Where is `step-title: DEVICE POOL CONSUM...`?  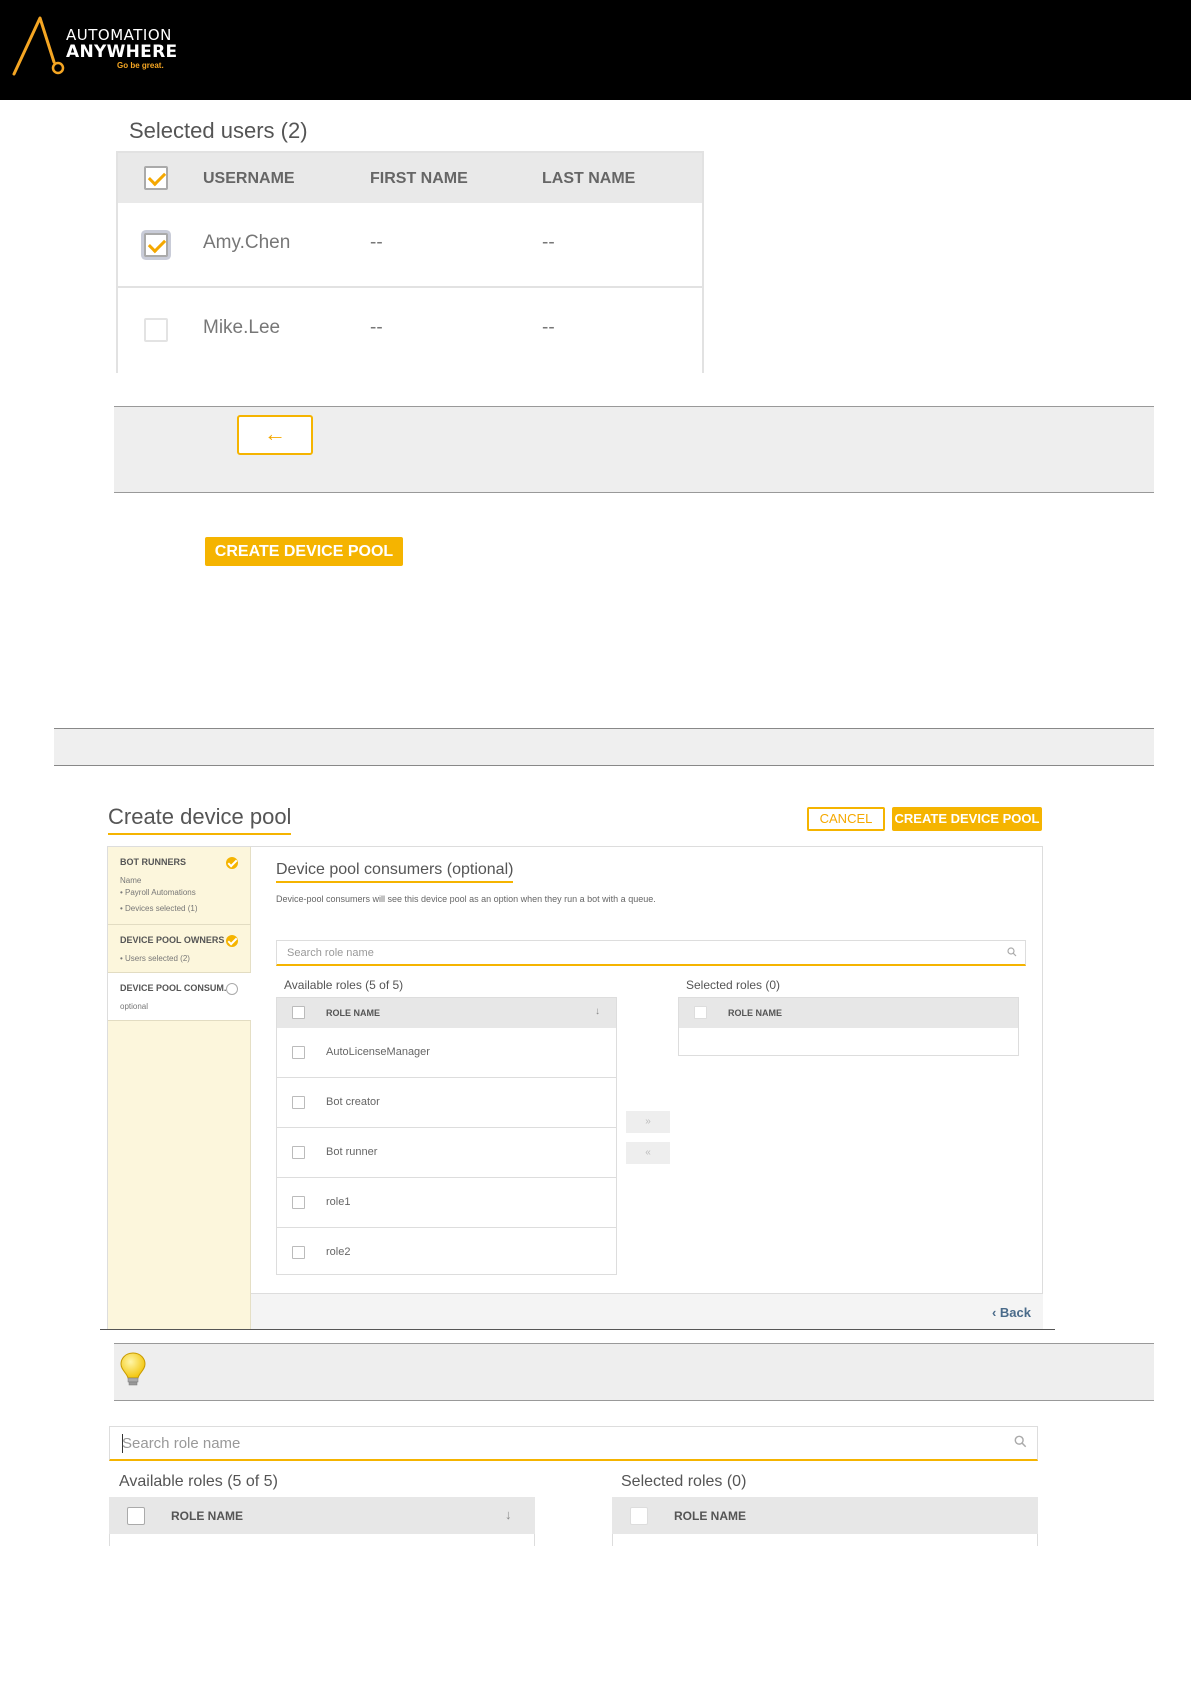
step-title: DEVICE POOL CONSUM... is located at coordinates (176, 988).